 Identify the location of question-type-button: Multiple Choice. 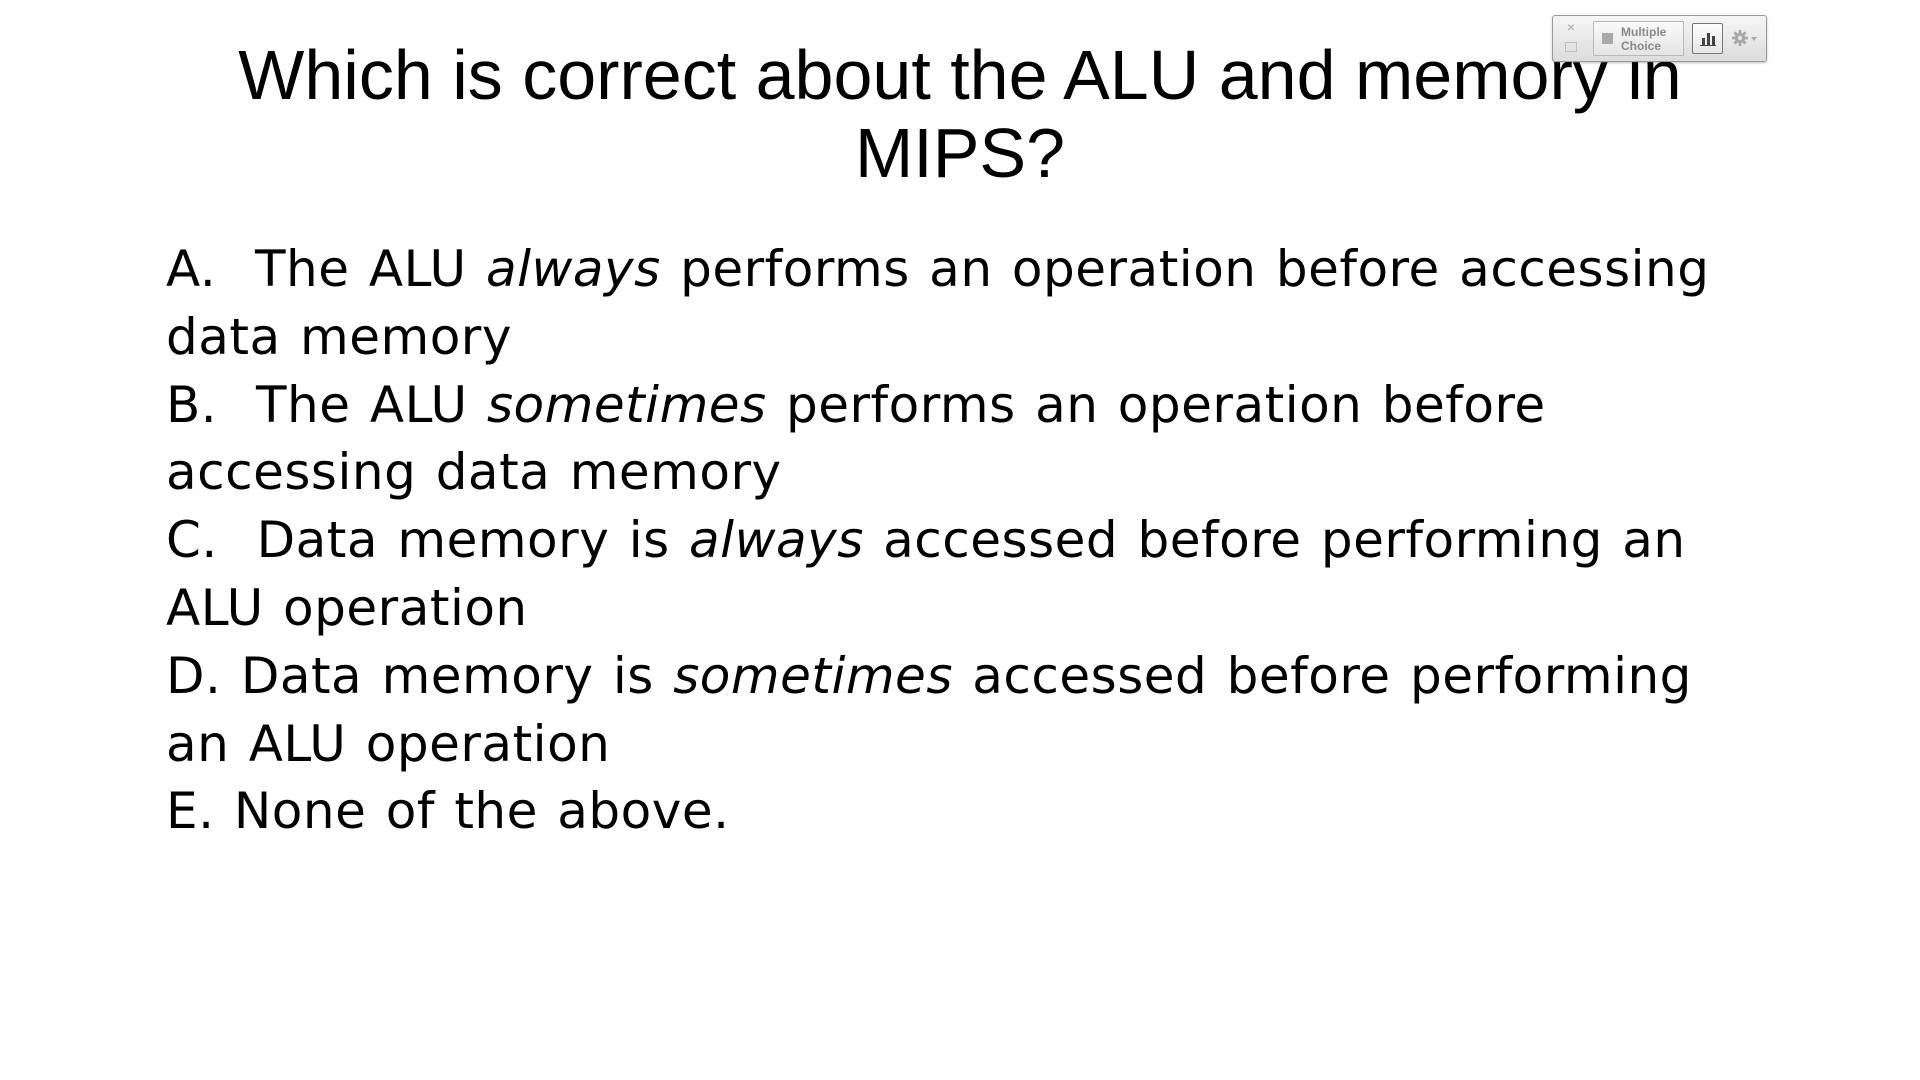
(1638, 38).